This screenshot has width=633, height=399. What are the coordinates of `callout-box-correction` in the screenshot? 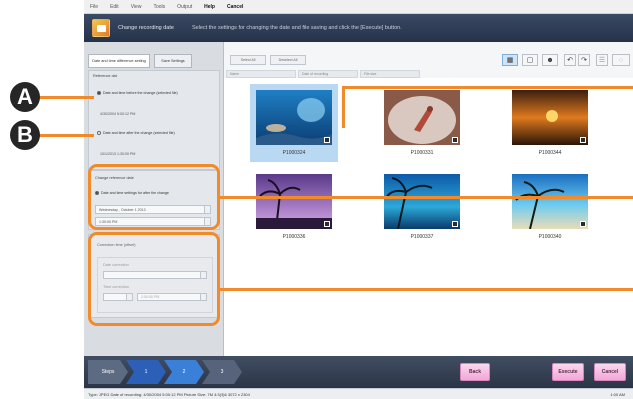 It's located at (154, 279).